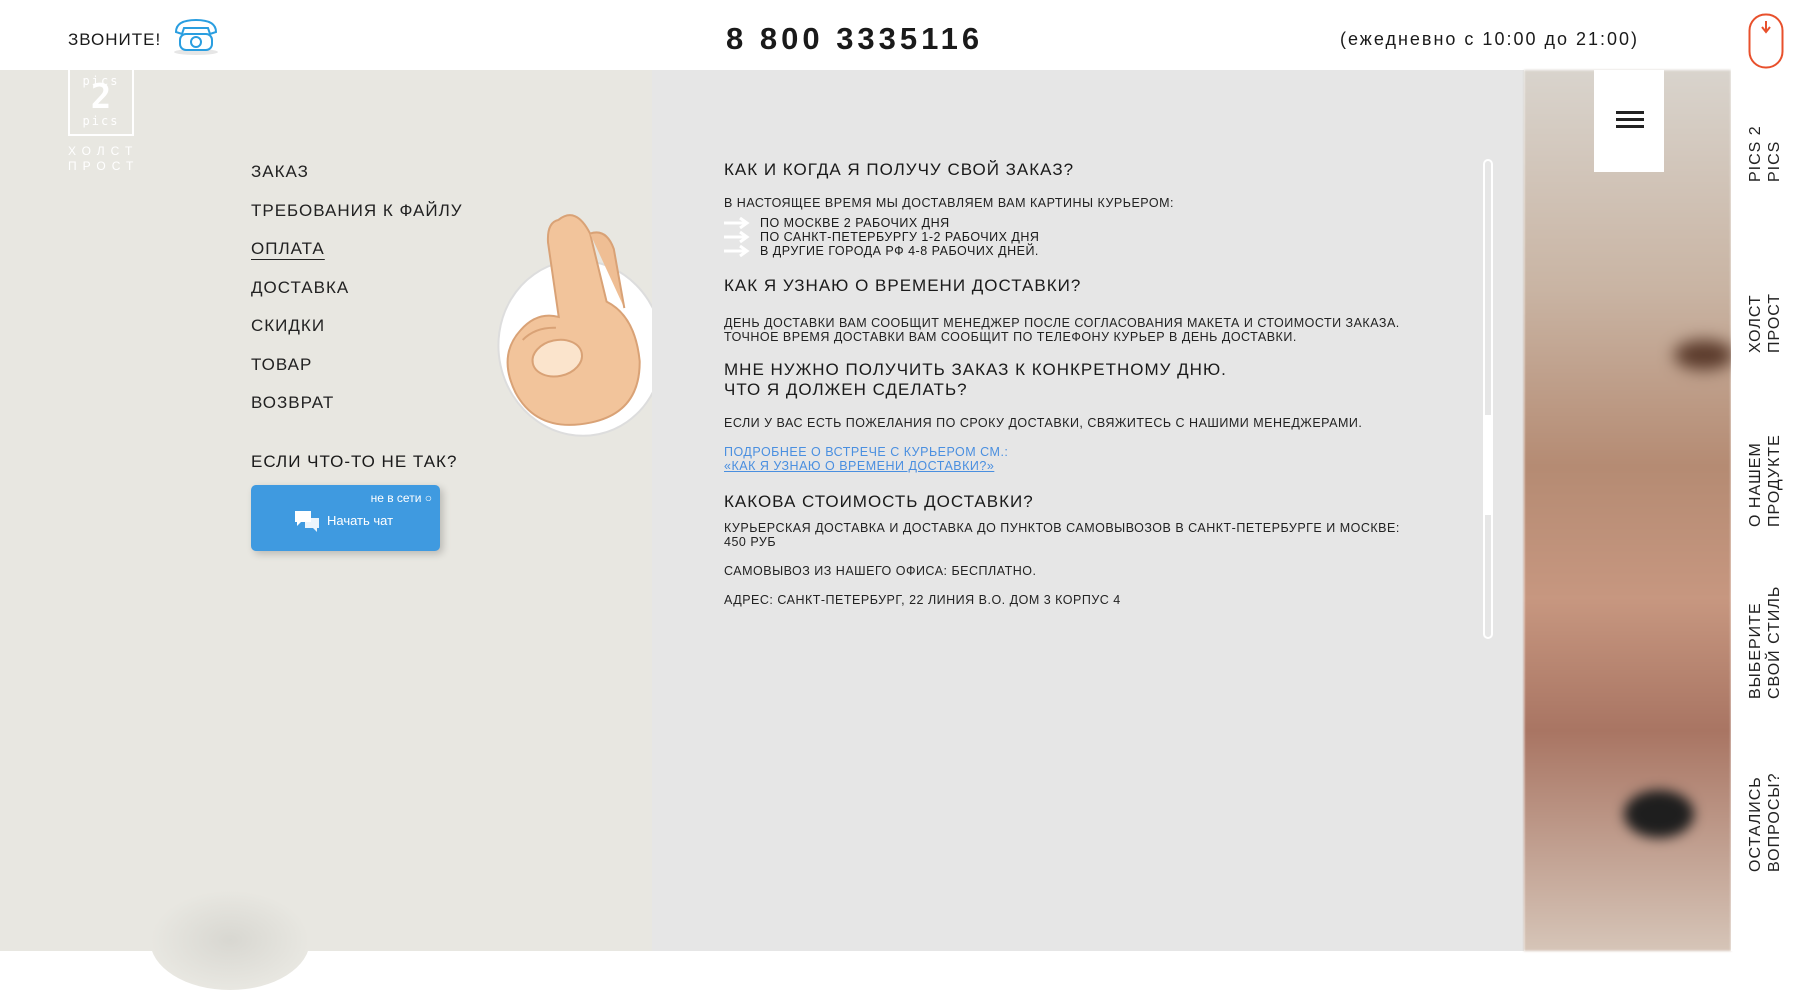 Image resolution: width=1800 pixels, height=990 pixels. What do you see at coordinates (854, 39) in the screenshot?
I see `phone-number: 8 800 3335116` at bounding box center [854, 39].